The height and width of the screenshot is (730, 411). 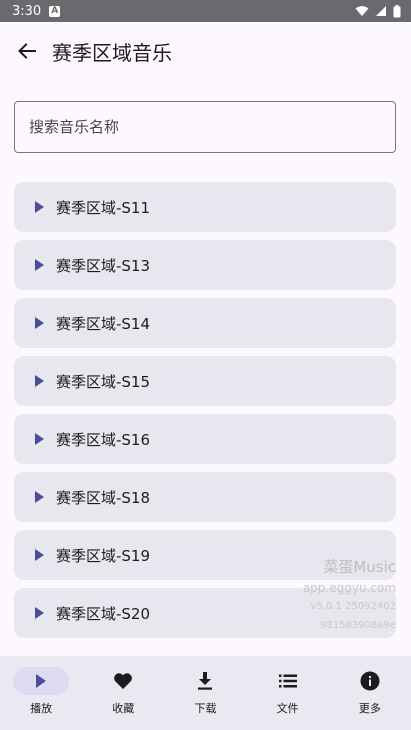 I want to click on list-item-label: 赛季区域-S15, so click(x=103, y=381).